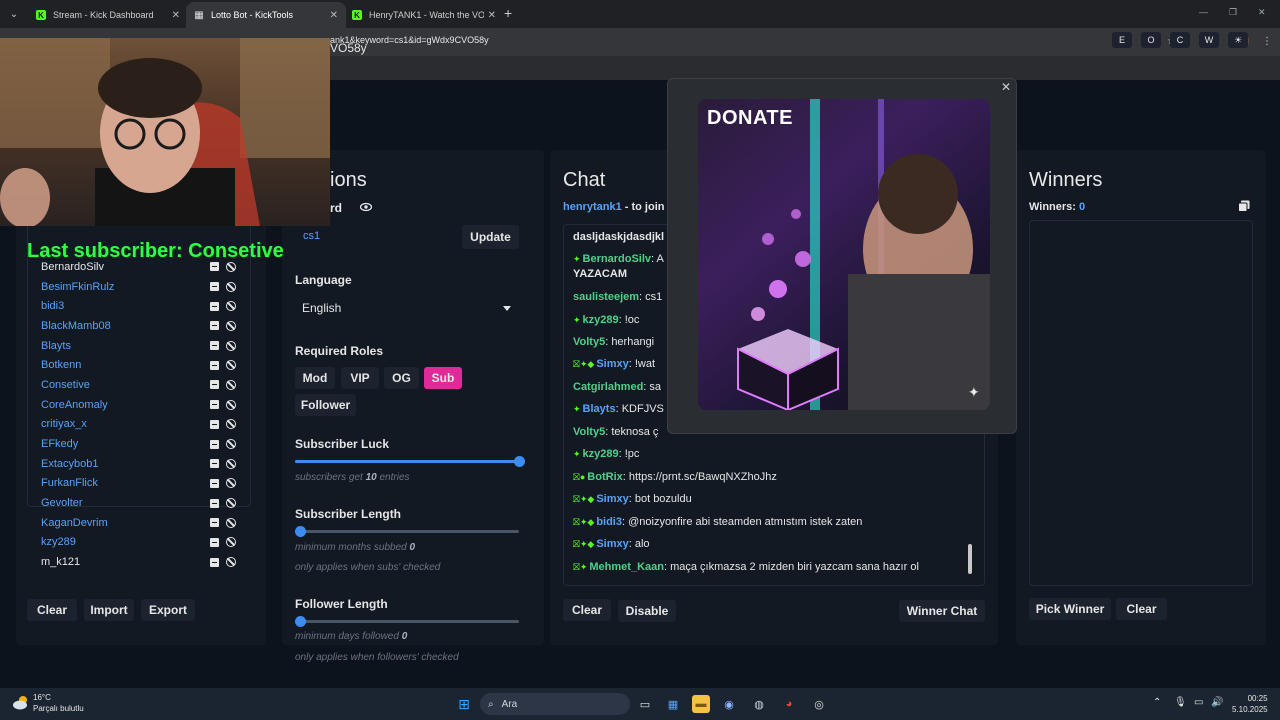 The height and width of the screenshot is (720, 1280). Describe the element at coordinates (139, 385) in the screenshot. I see `user-list-item: Consetive` at that location.